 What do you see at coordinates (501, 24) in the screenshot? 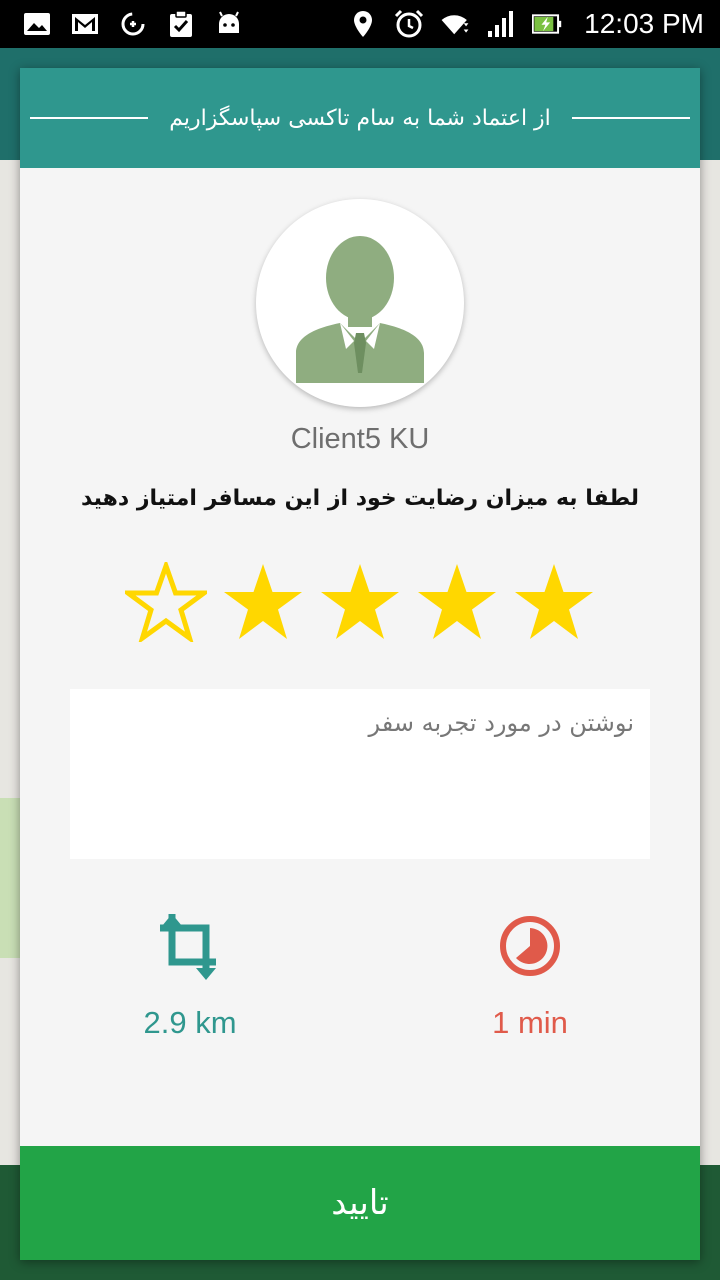
I see `signal-icon` at bounding box center [501, 24].